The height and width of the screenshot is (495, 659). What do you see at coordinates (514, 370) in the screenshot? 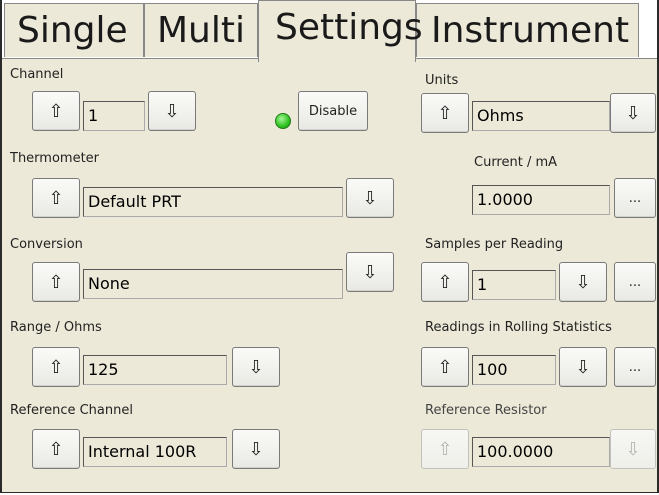
I see `readings-field: 100` at bounding box center [514, 370].